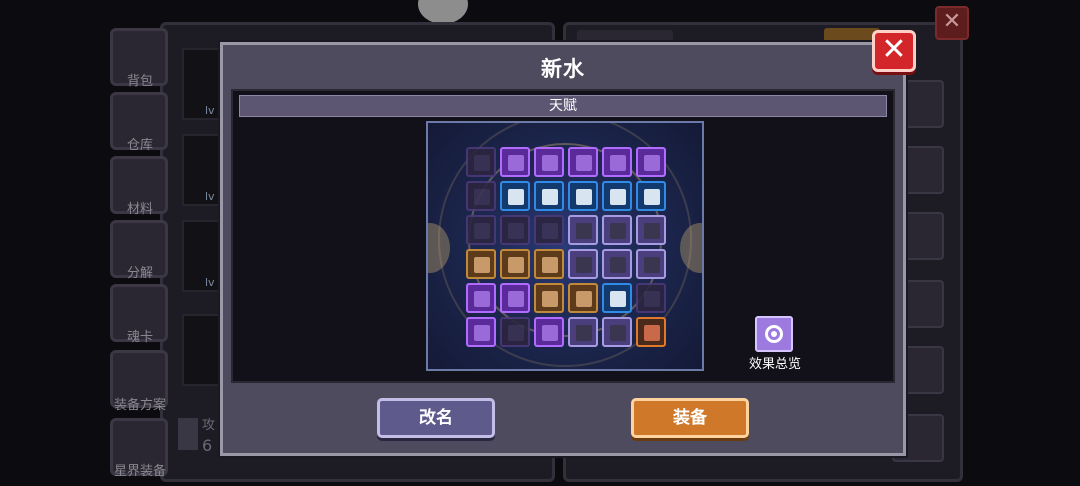  What do you see at coordinates (139, 273) in the screenshot?
I see `sidebar-label-dismantle: 分解` at bounding box center [139, 273].